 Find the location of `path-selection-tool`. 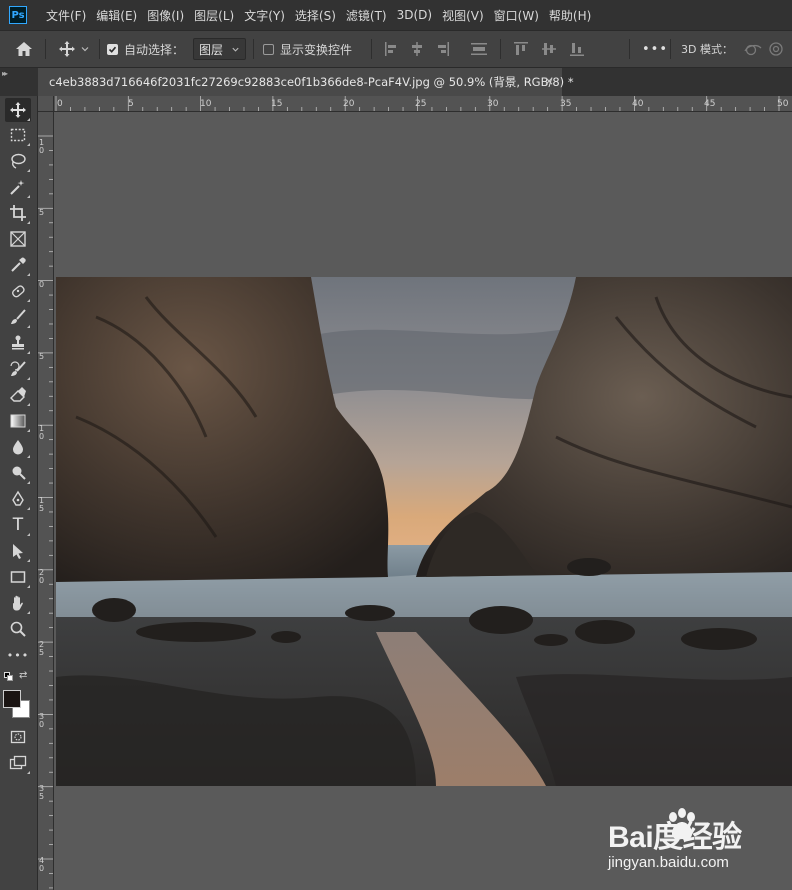

path-selection-tool is located at coordinates (18, 551).